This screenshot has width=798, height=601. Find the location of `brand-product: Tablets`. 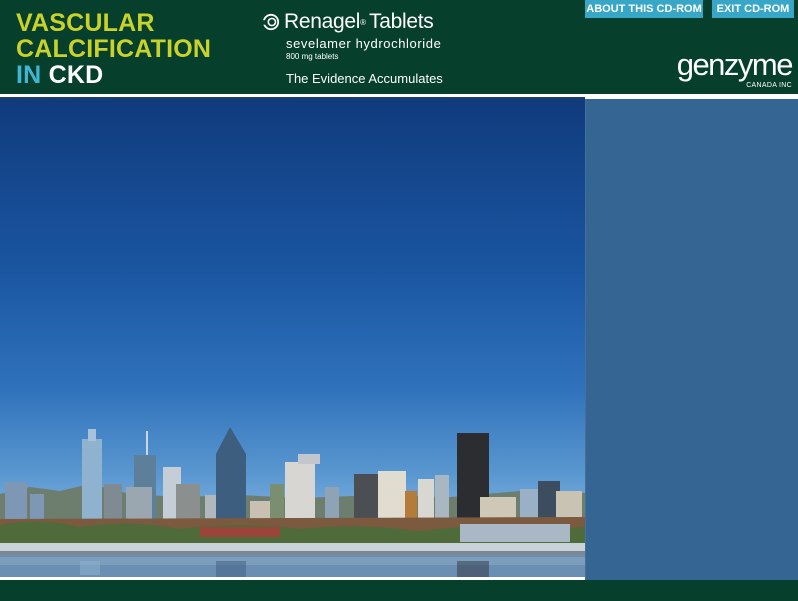

brand-product: Tablets is located at coordinates (401, 21).